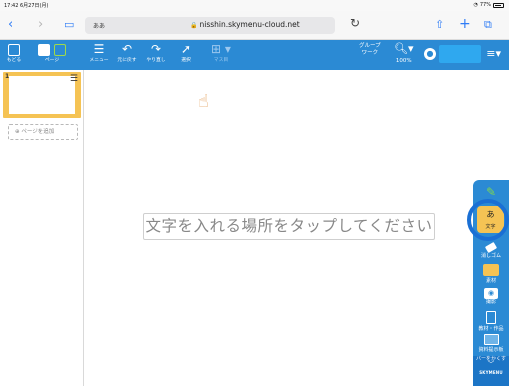  What do you see at coordinates (74, 79) in the screenshot?
I see `page-menu-icon: ☰` at bounding box center [74, 79].